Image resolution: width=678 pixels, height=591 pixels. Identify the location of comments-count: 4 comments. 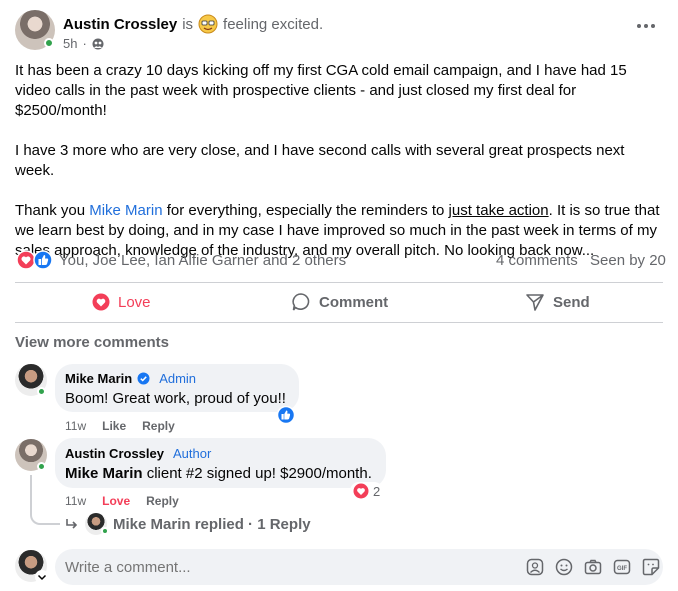
(537, 260).